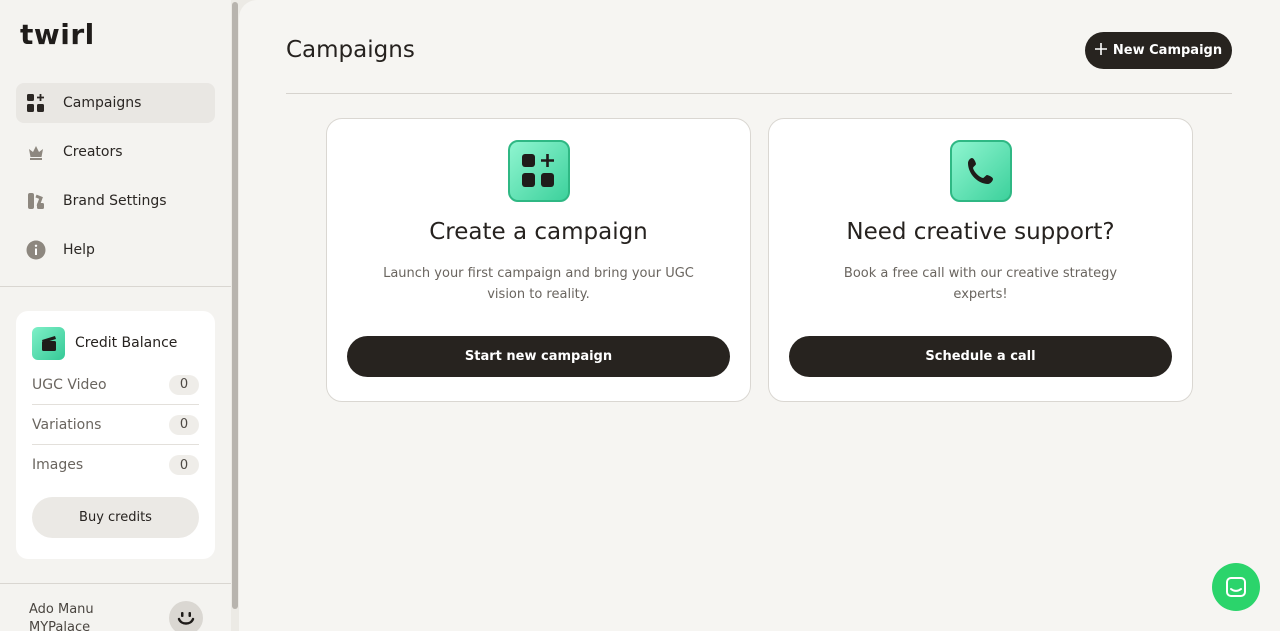  I want to click on page-title: Campaigns, so click(350, 50).